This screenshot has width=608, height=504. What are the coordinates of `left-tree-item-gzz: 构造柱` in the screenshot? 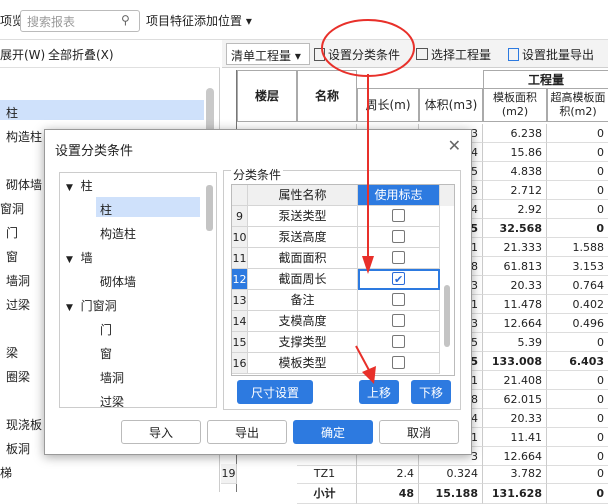 It's located at (24, 136).